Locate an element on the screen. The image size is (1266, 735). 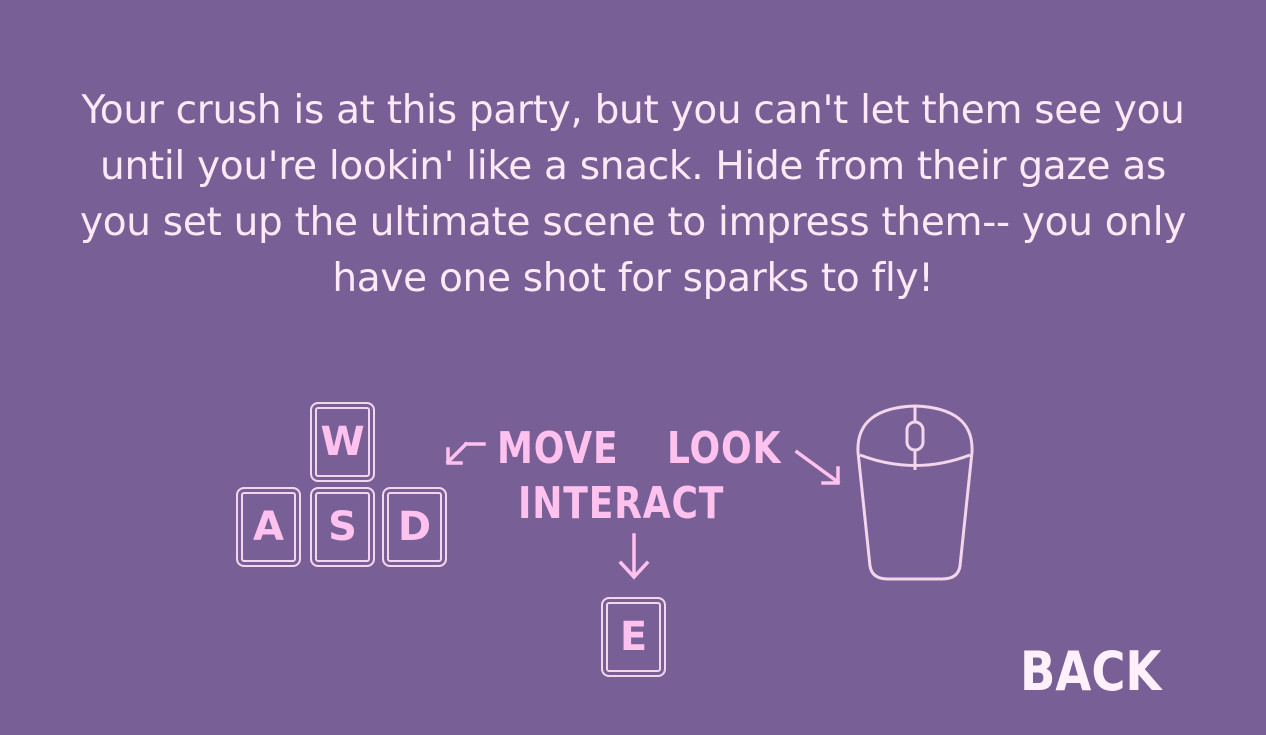
arrow-down-left-icon is located at coordinates (465, 453).